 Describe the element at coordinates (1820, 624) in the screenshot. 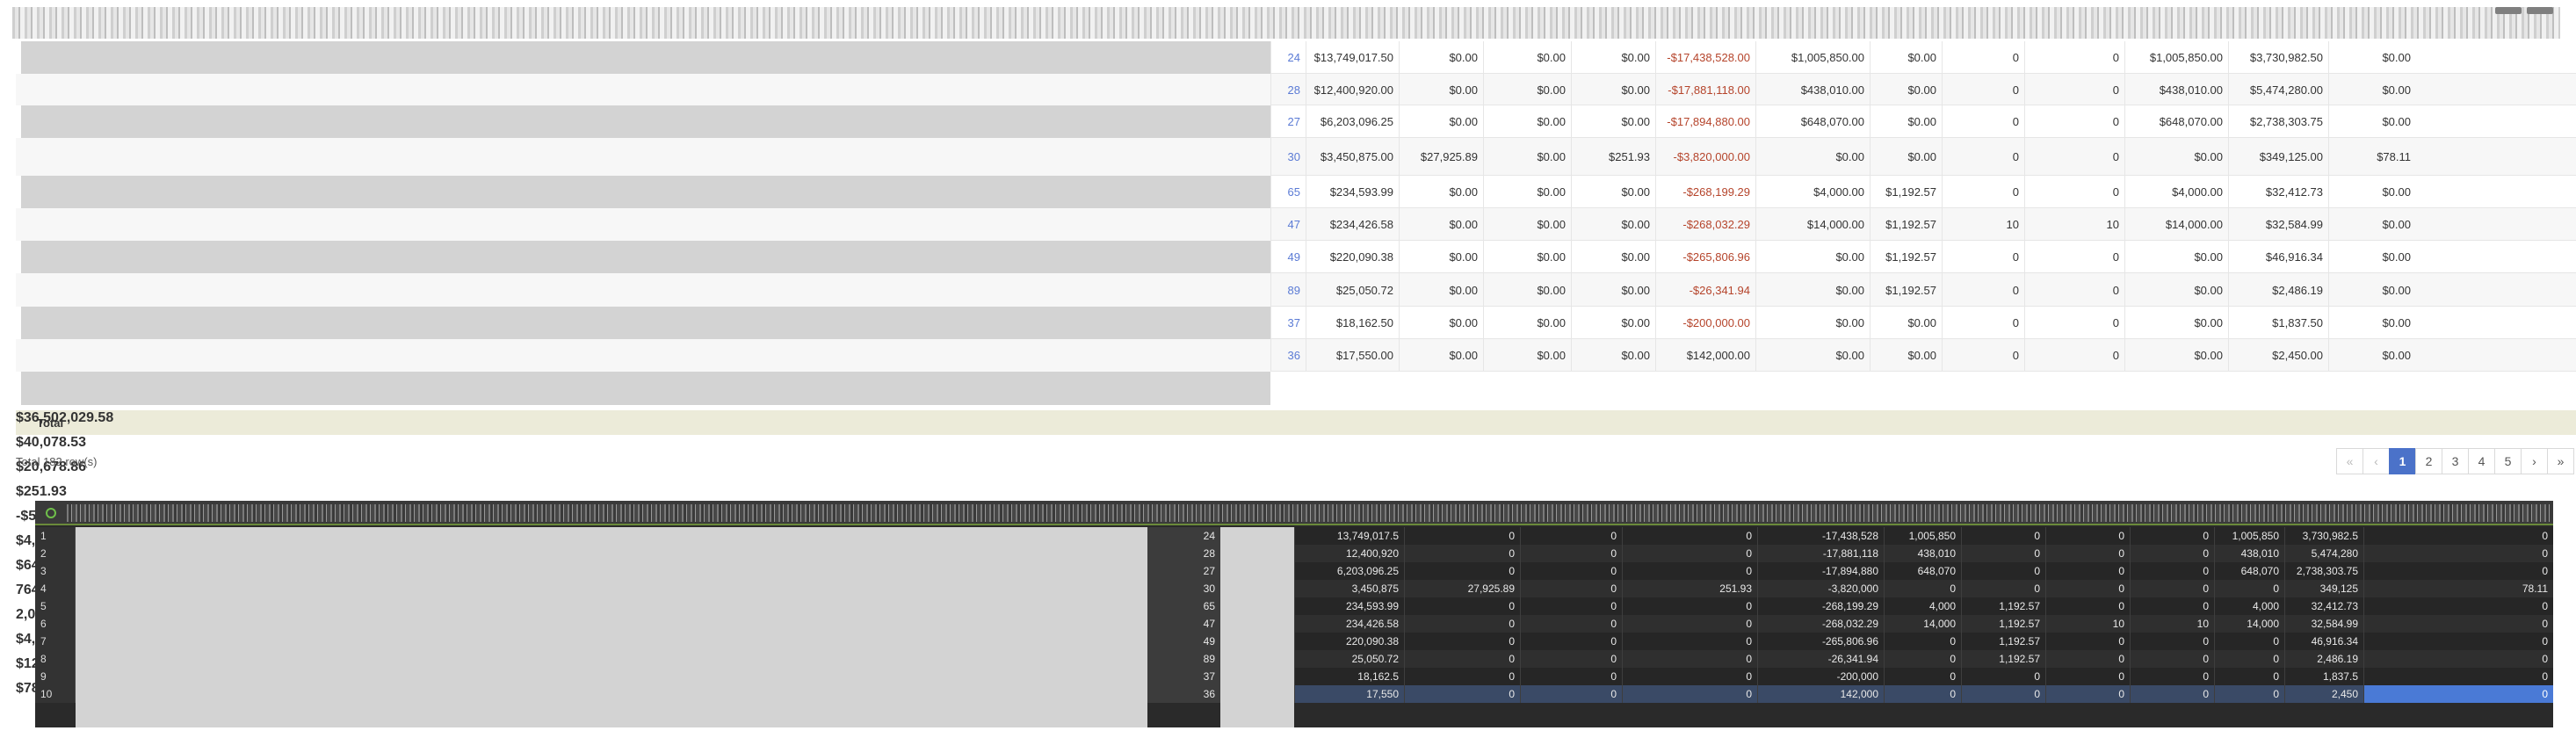

I see `grid-cell: -268,032.29` at that location.